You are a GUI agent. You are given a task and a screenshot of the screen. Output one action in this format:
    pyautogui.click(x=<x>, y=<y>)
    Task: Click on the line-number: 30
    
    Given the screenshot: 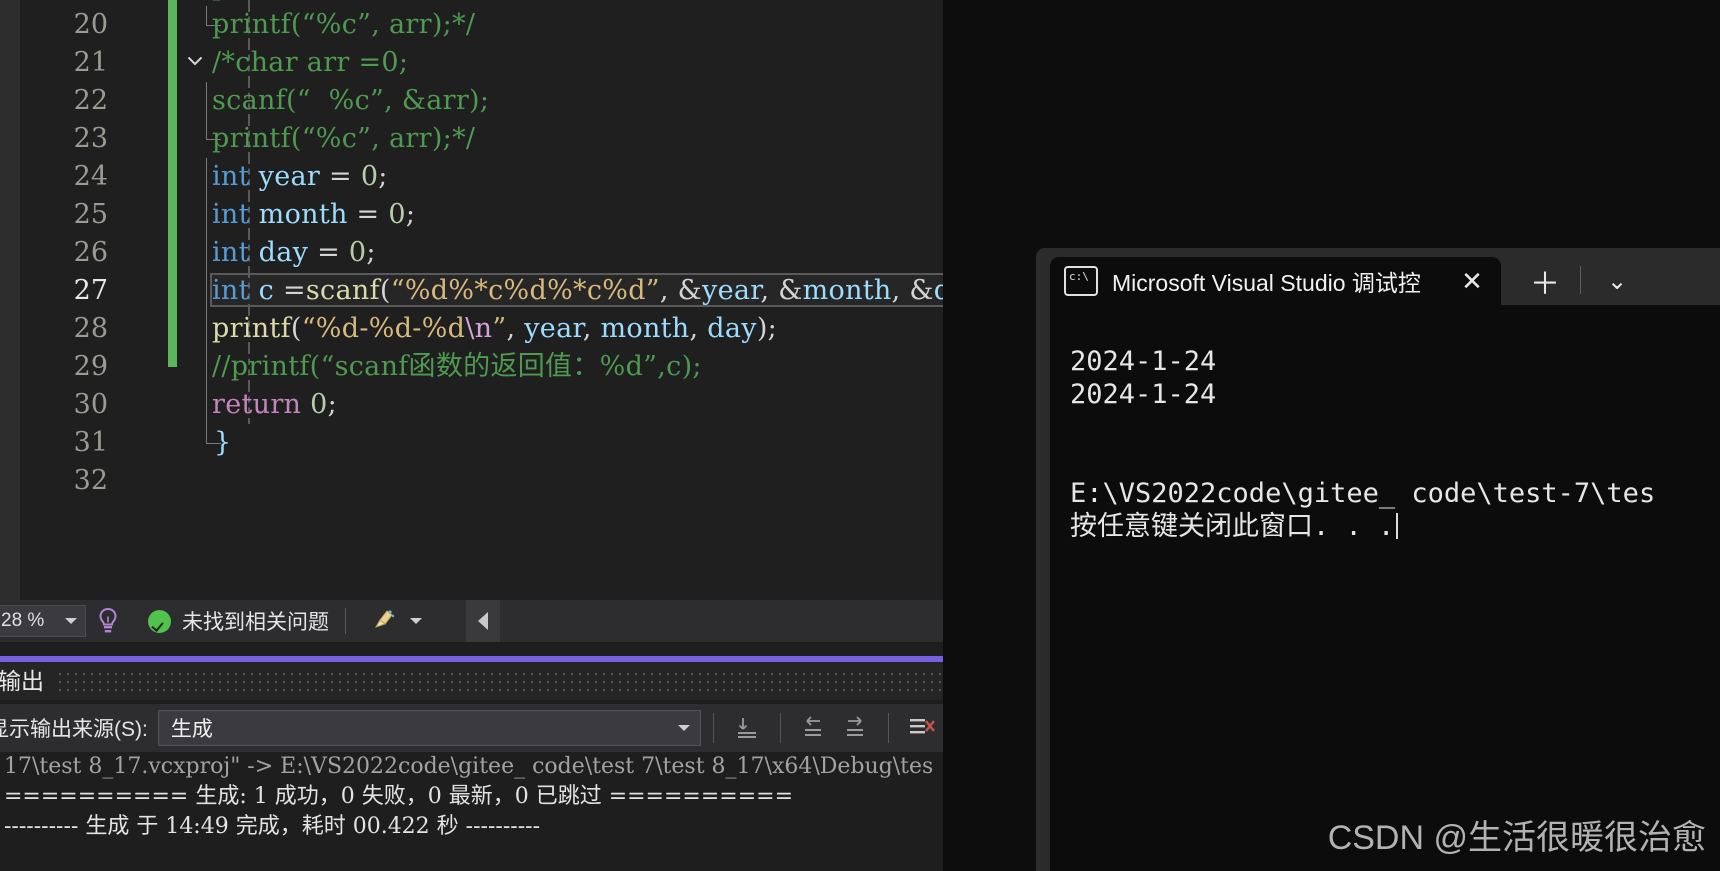 What is the action you would take?
    pyautogui.click(x=90, y=404)
    